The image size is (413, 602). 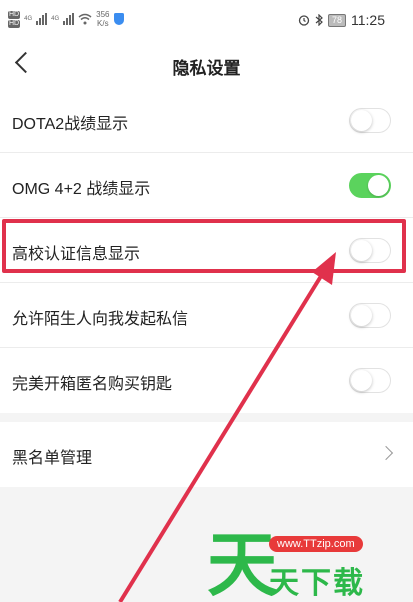 I want to click on network-speed: 356 K/s, so click(x=103, y=19).